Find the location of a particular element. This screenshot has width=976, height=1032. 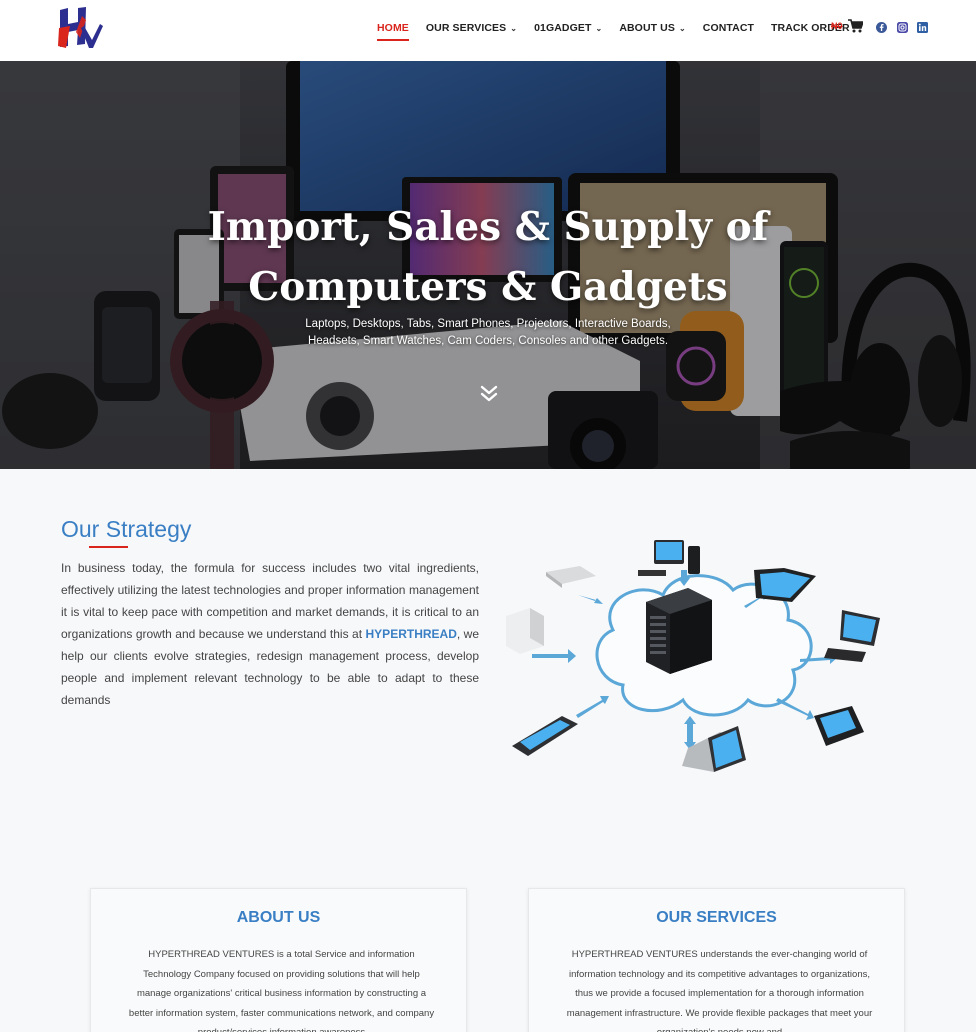

cart-amount: ₦0 is located at coordinates (837, 26).